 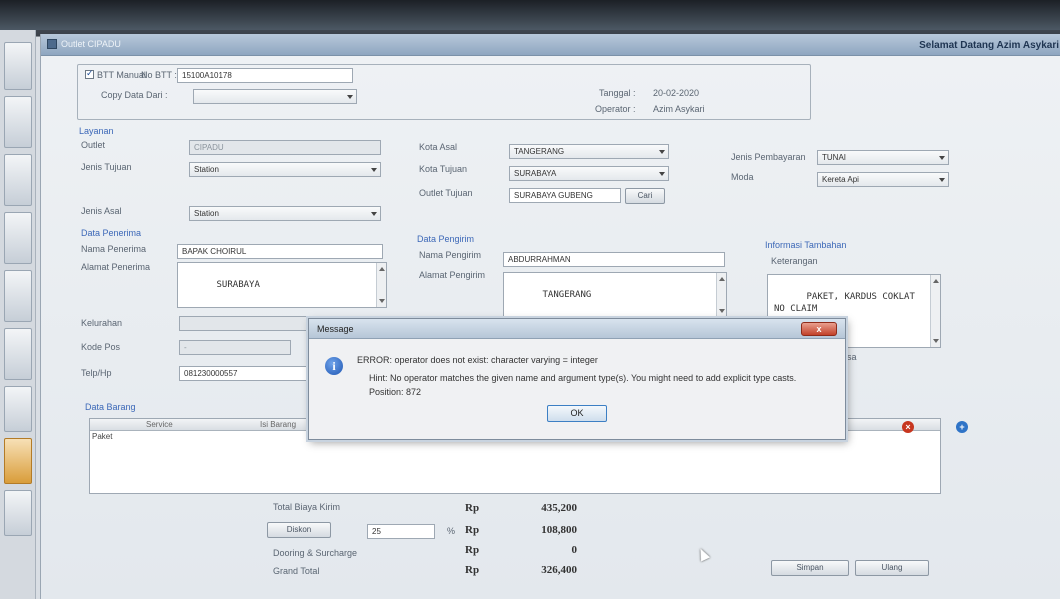 What do you see at coordinates (559, 508) in the screenshot?
I see `total-biaya-value: 435,200` at bounding box center [559, 508].